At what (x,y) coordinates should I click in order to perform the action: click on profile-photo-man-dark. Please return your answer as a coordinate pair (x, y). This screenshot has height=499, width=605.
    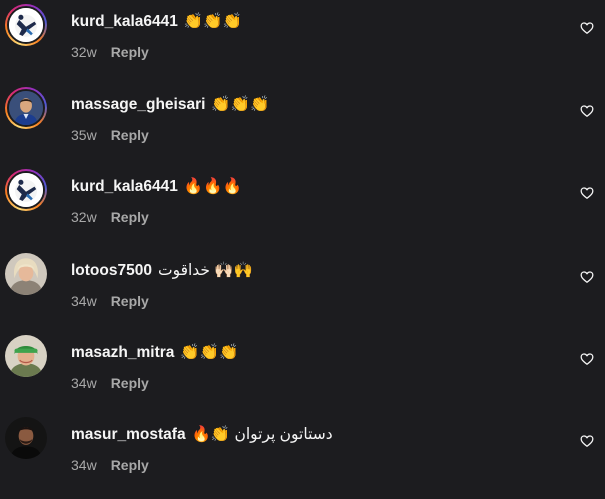
    Looking at the image, I should click on (26, 438).